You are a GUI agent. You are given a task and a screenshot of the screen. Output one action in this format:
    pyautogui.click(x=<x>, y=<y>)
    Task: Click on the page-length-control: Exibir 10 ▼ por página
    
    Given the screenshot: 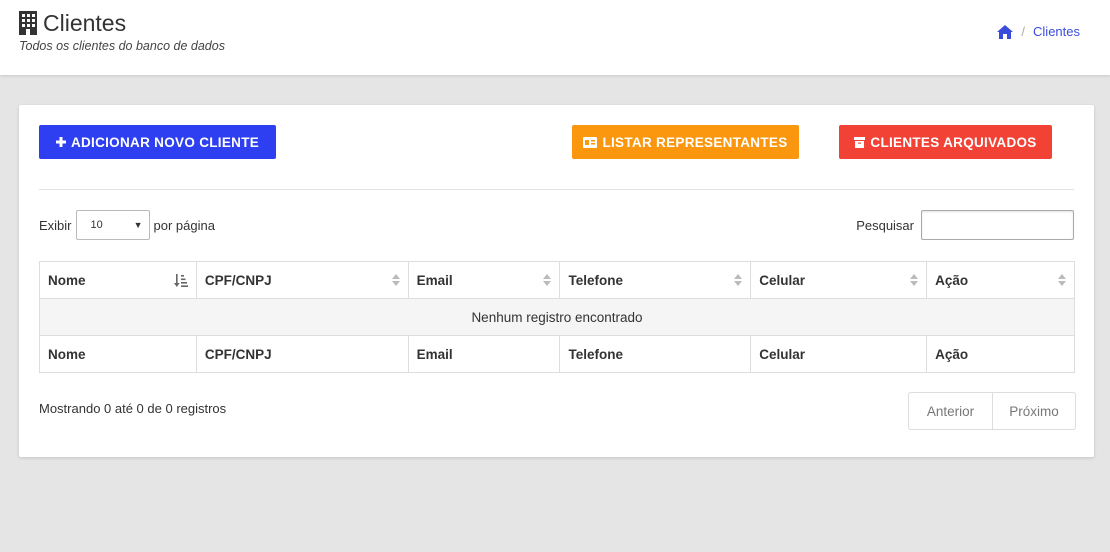 What is the action you would take?
    pyautogui.click(x=127, y=225)
    